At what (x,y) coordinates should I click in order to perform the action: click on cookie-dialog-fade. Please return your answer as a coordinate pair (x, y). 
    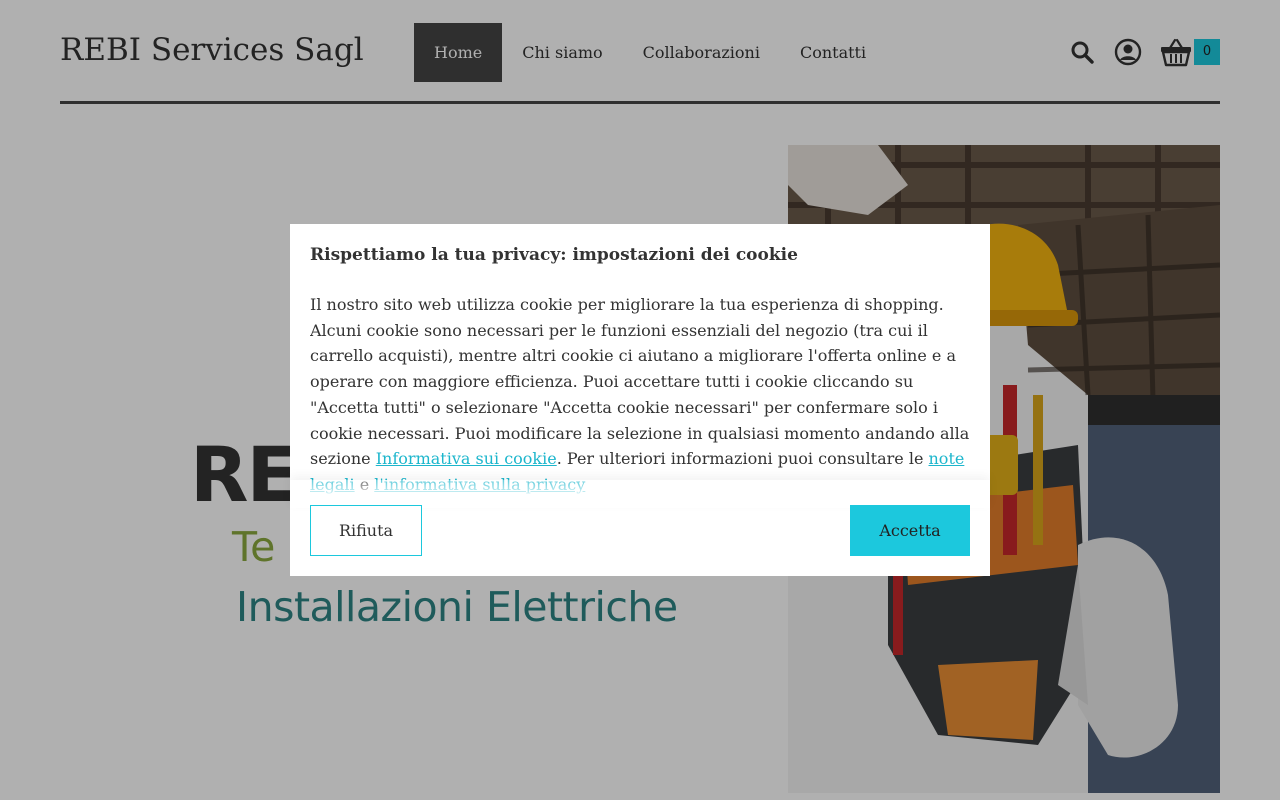
    Looking at the image, I should click on (640, 494).